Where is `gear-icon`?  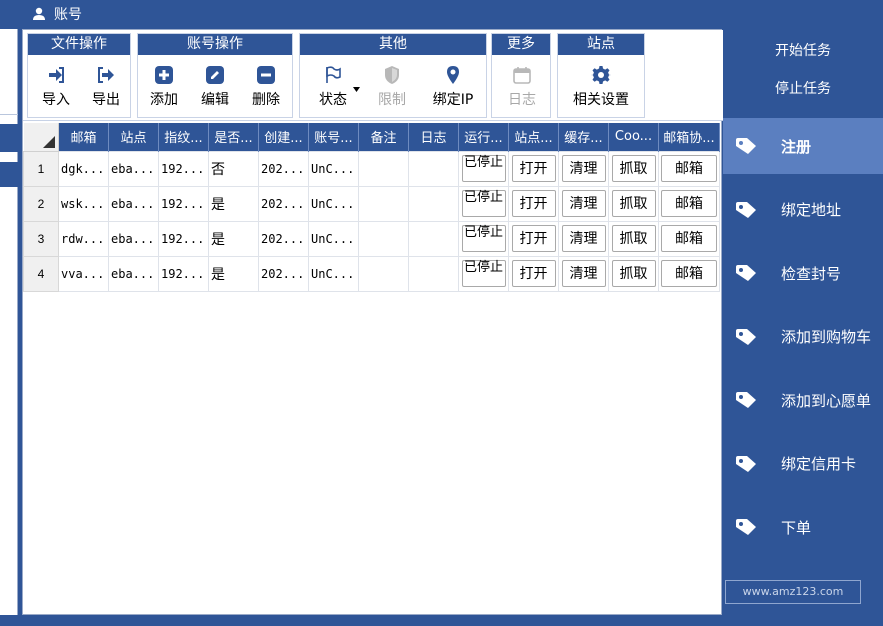 gear-icon is located at coordinates (601, 75).